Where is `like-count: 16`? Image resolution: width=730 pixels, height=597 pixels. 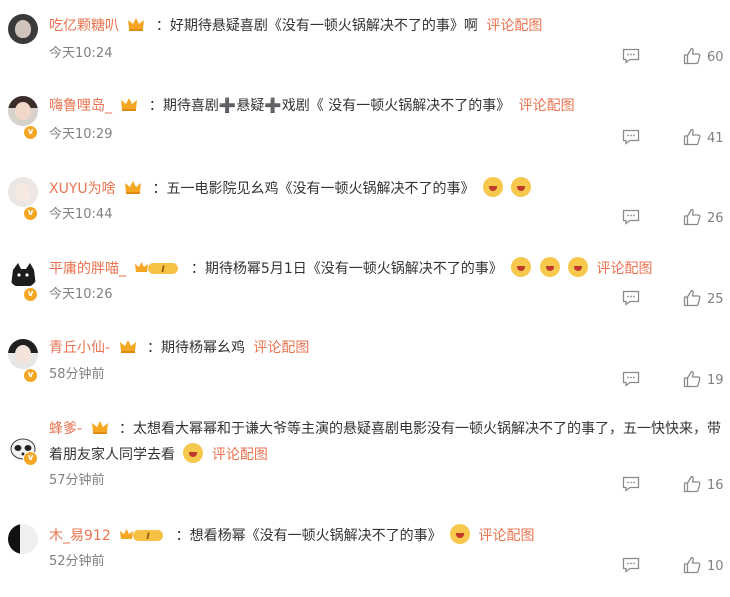 like-count: 16 is located at coordinates (715, 485).